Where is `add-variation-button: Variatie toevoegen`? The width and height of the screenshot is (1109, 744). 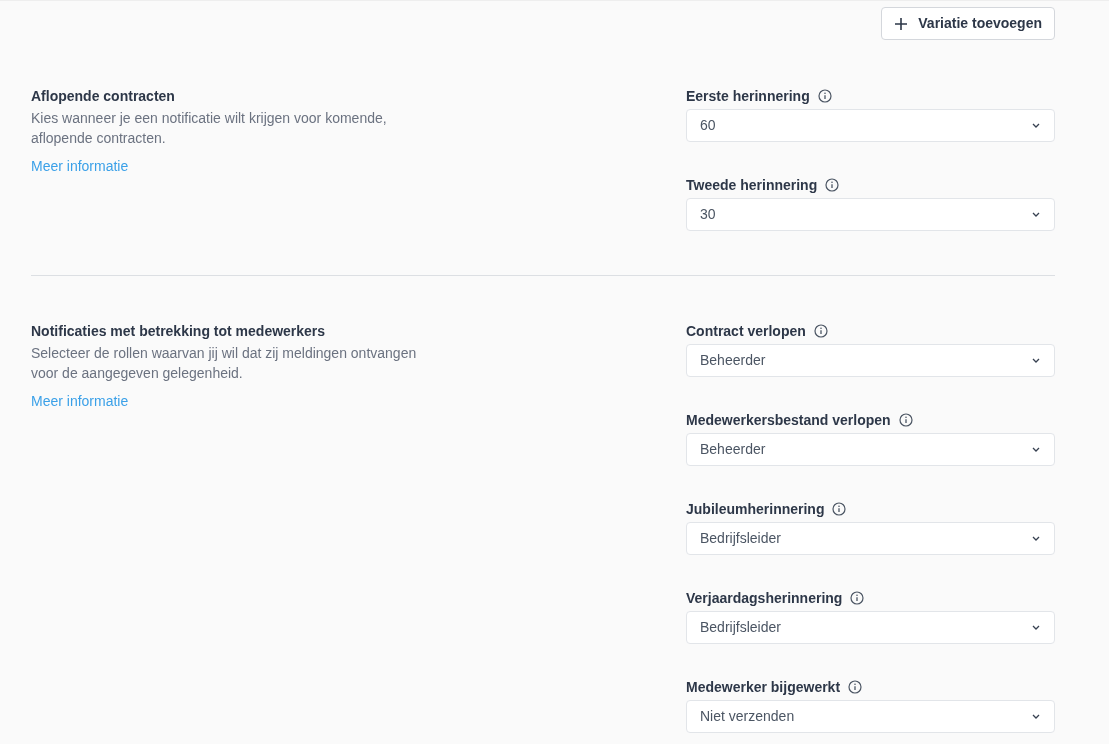 add-variation-button: Variatie toevoegen is located at coordinates (968, 23).